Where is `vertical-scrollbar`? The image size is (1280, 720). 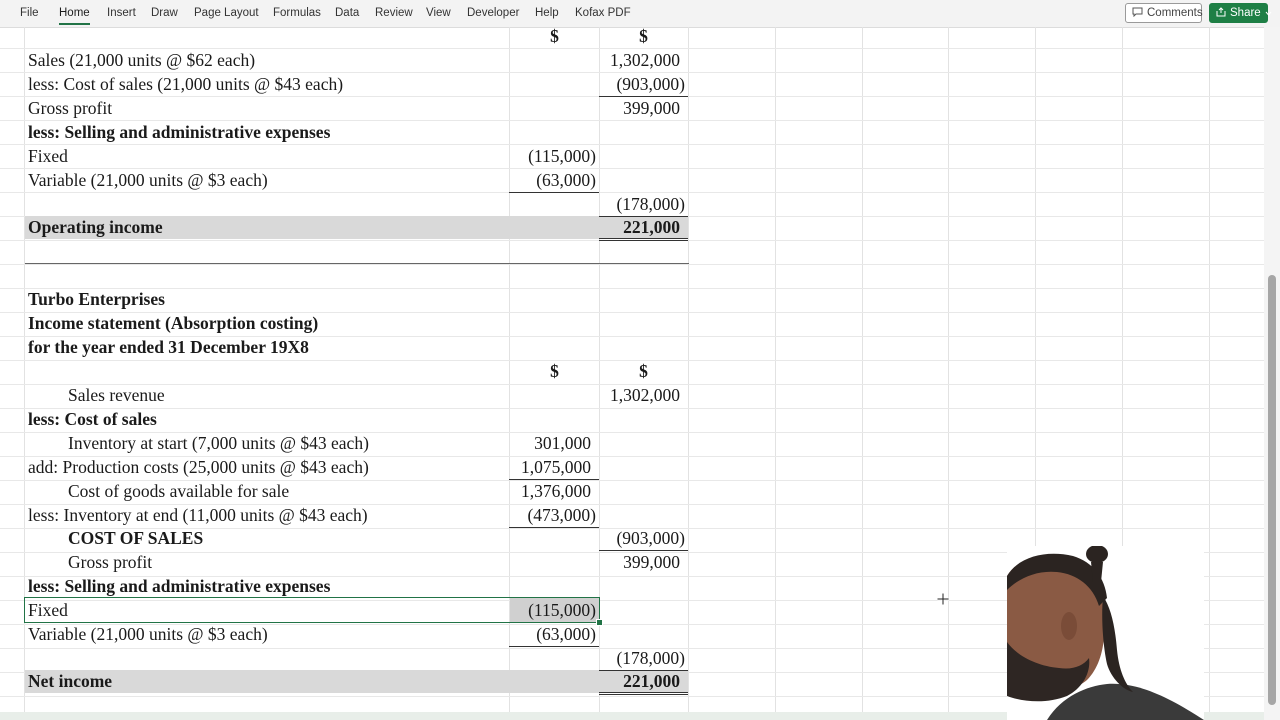 vertical-scrollbar is located at coordinates (1272, 373).